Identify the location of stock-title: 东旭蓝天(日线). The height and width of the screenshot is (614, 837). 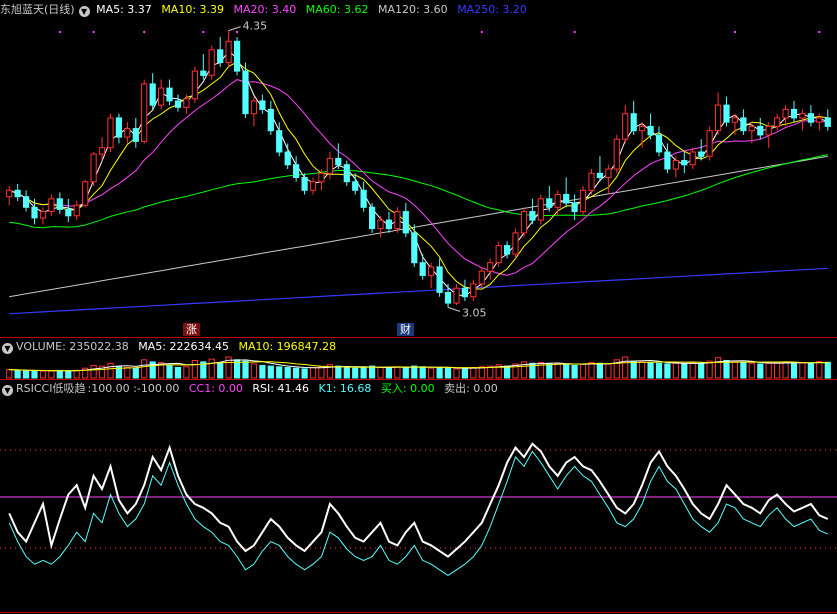
(37, 9).